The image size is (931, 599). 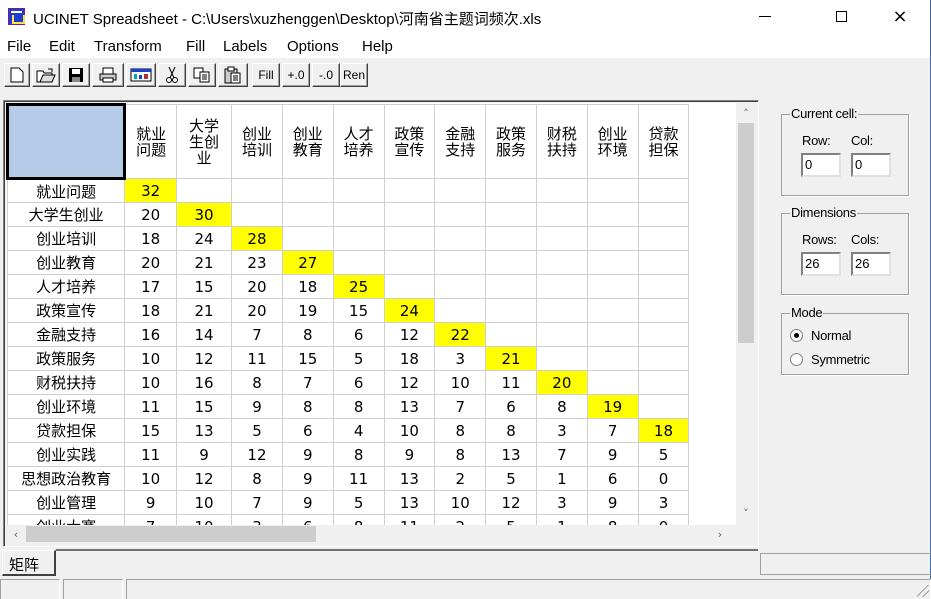 I want to click on menu-labels: Labels, so click(x=245, y=46).